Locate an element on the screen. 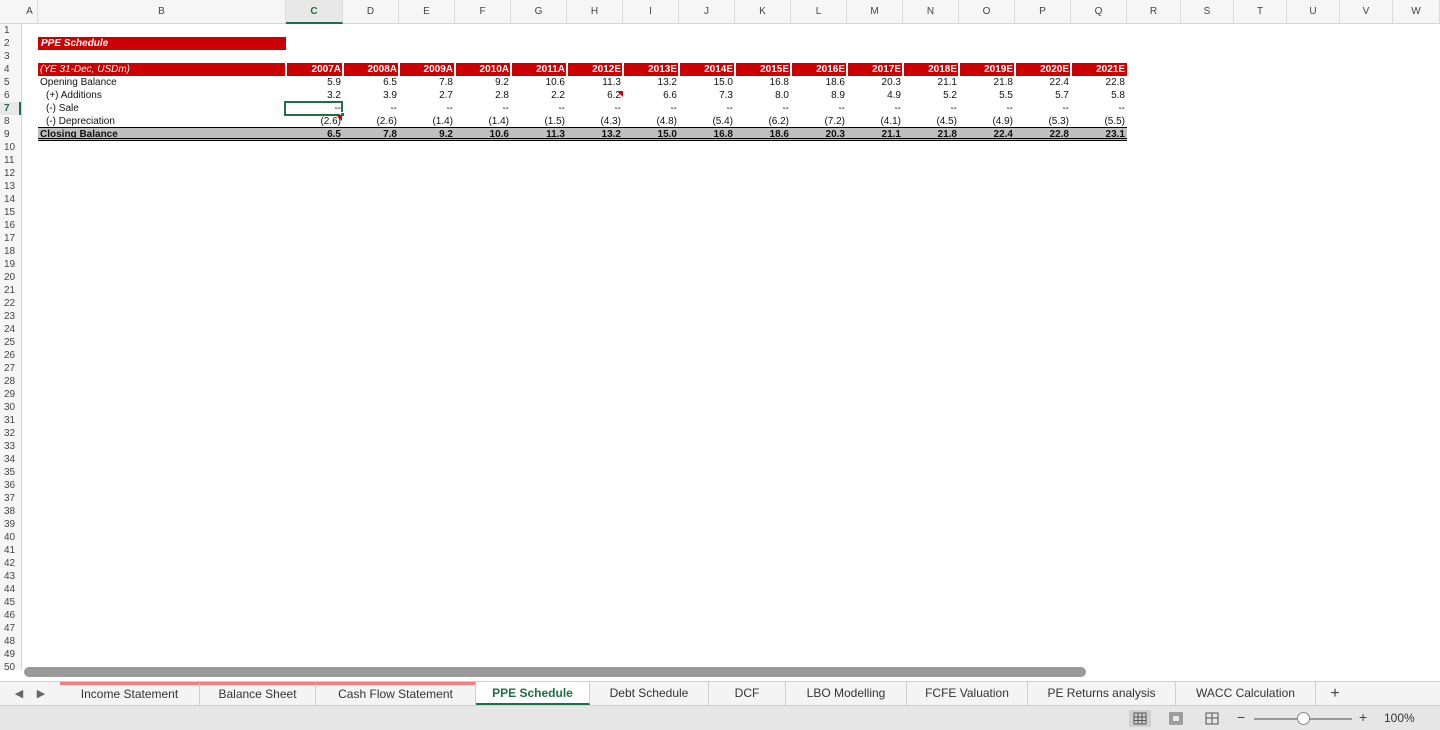 This screenshot has width=1440, height=730. row-header: 3 is located at coordinates (10, 56).